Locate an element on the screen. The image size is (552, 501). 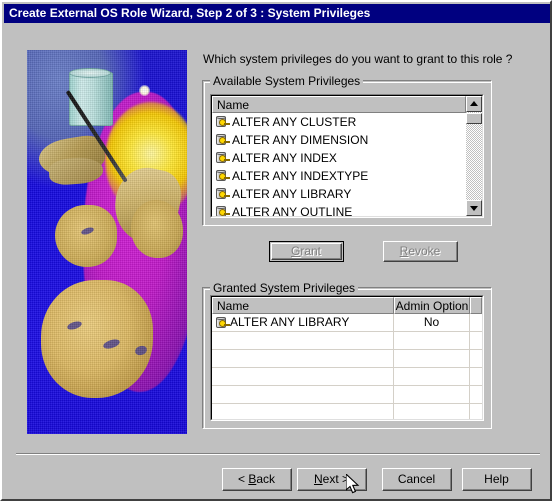
list-item-label: ALTER ANY OUTLINE is located at coordinates (292, 210).